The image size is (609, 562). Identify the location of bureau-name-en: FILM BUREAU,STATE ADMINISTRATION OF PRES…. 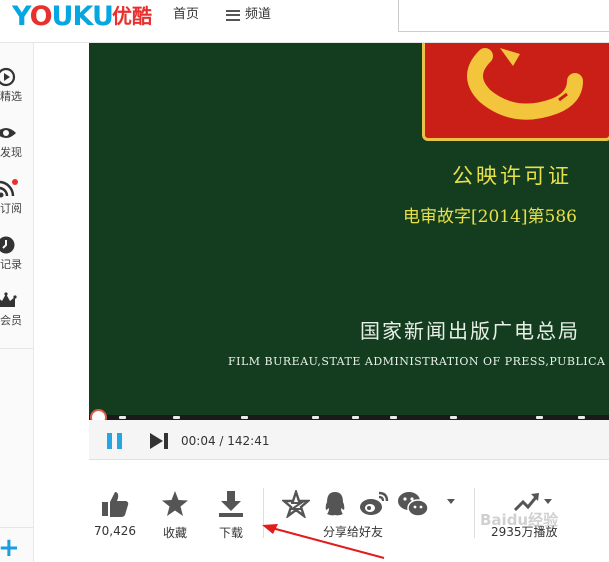
(417, 361).